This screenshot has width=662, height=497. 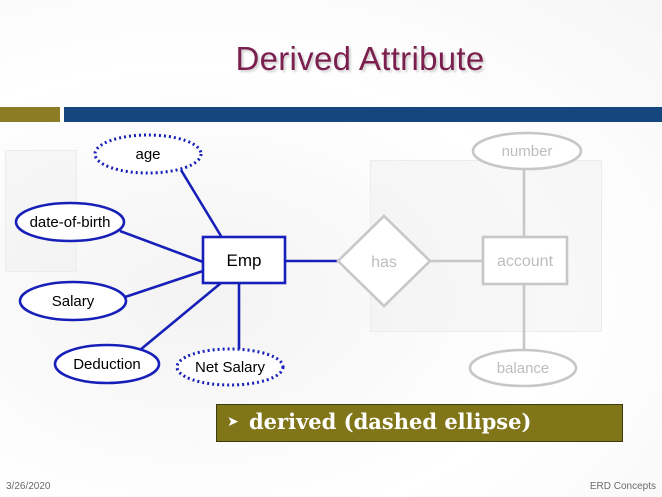 I want to click on attribute-deduction-label: Deduction, so click(x=107, y=364).